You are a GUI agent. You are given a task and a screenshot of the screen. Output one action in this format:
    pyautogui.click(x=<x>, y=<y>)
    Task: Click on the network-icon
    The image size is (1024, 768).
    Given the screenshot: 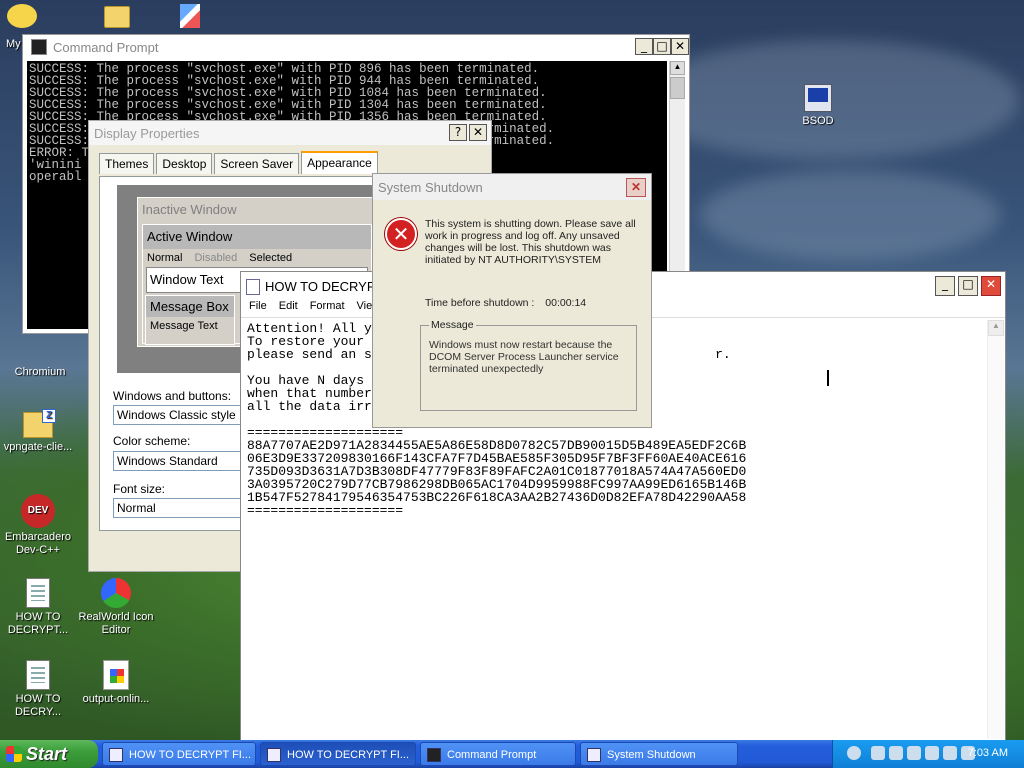 What is the action you would take?
    pyautogui.click(x=878, y=753)
    